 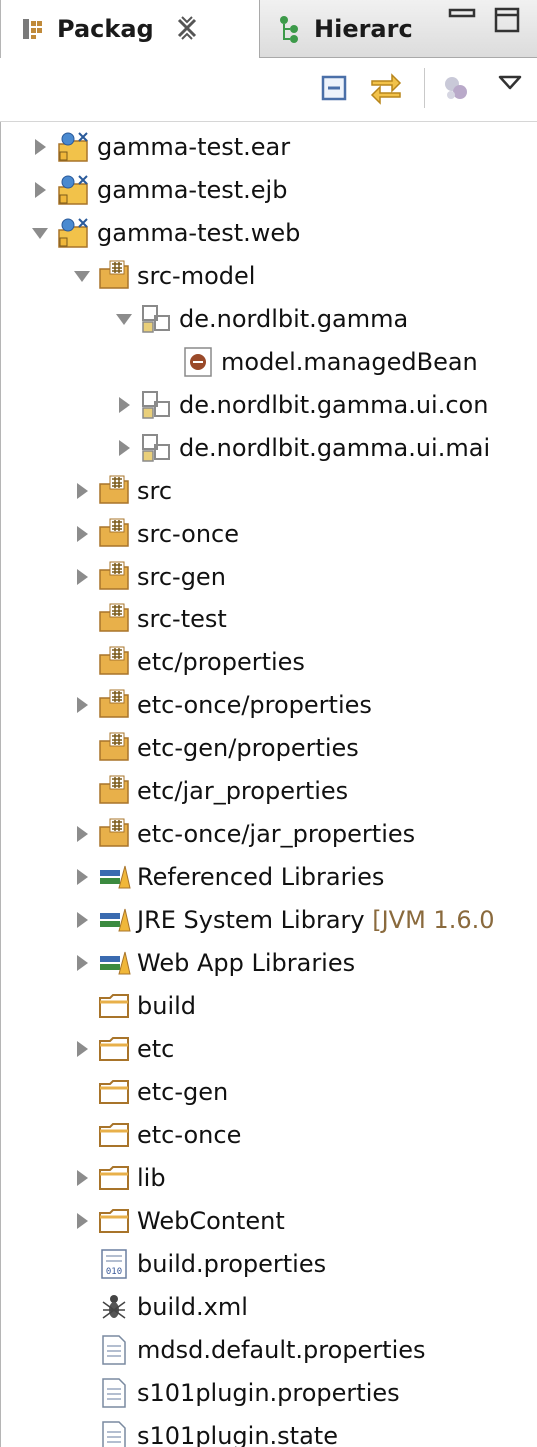 I want to click on tree-node-label: etc-once, so click(x=189, y=1134).